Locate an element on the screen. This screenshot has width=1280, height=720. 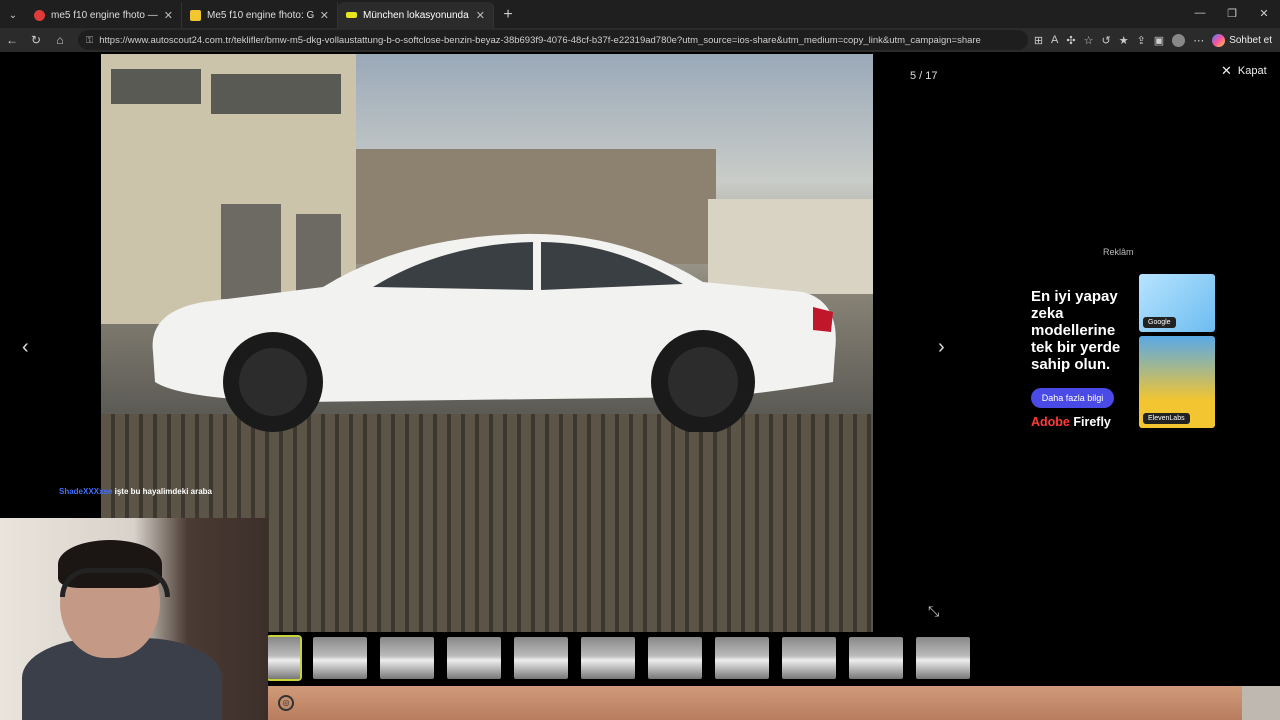
settings-icon: ◎ is located at coordinates (286, 703).